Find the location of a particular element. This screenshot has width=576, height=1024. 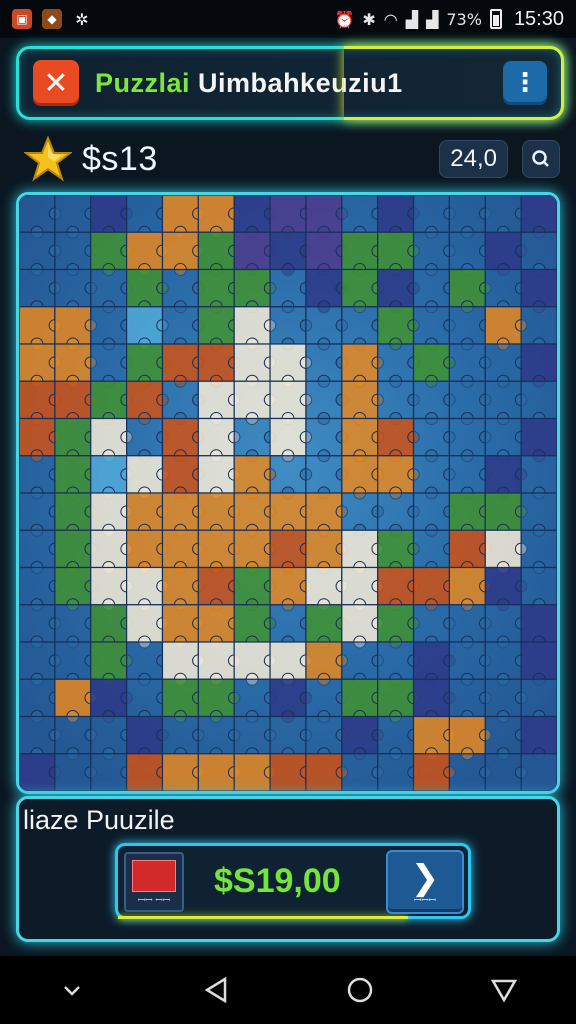

title-part-2: Uimbahkeuziu1 is located at coordinates (300, 82).